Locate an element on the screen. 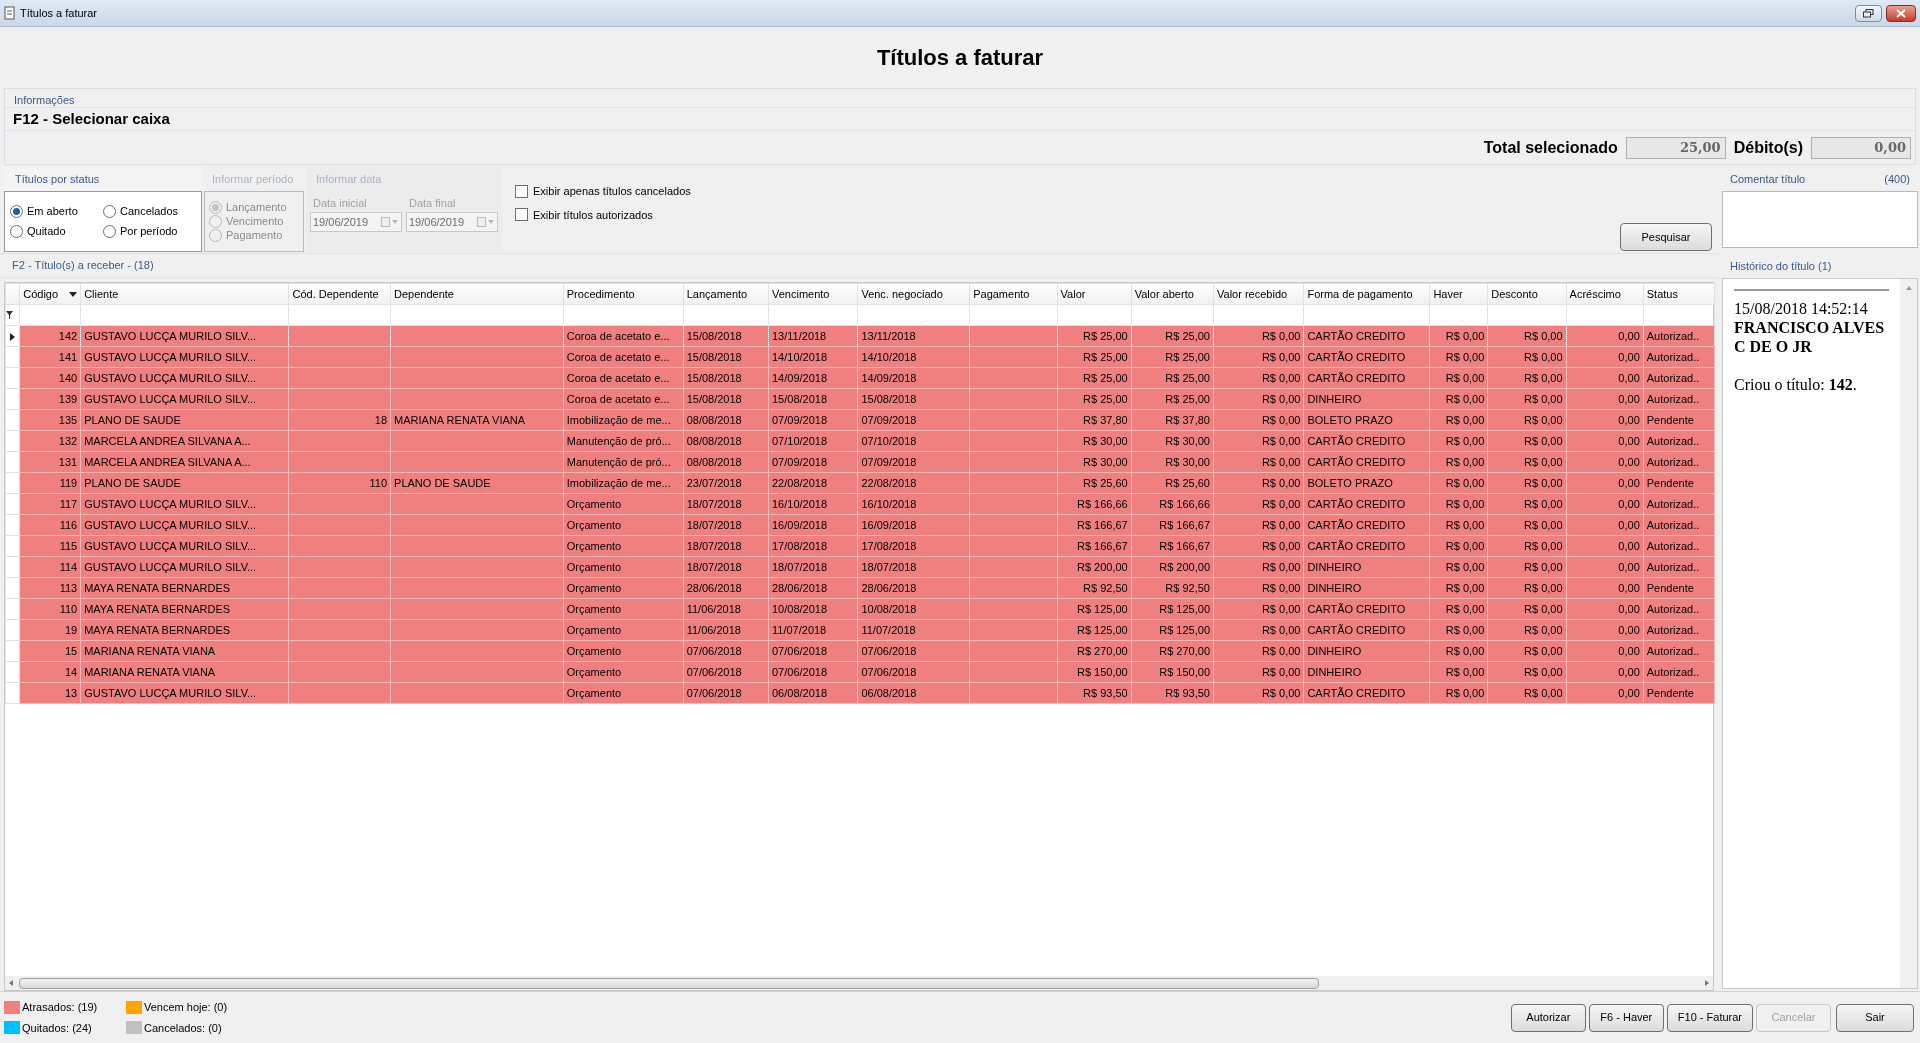 Image resolution: width=1920 pixels, height=1043 pixels. table-cell: R$ 30,00 is located at coordinates (1094, 441).